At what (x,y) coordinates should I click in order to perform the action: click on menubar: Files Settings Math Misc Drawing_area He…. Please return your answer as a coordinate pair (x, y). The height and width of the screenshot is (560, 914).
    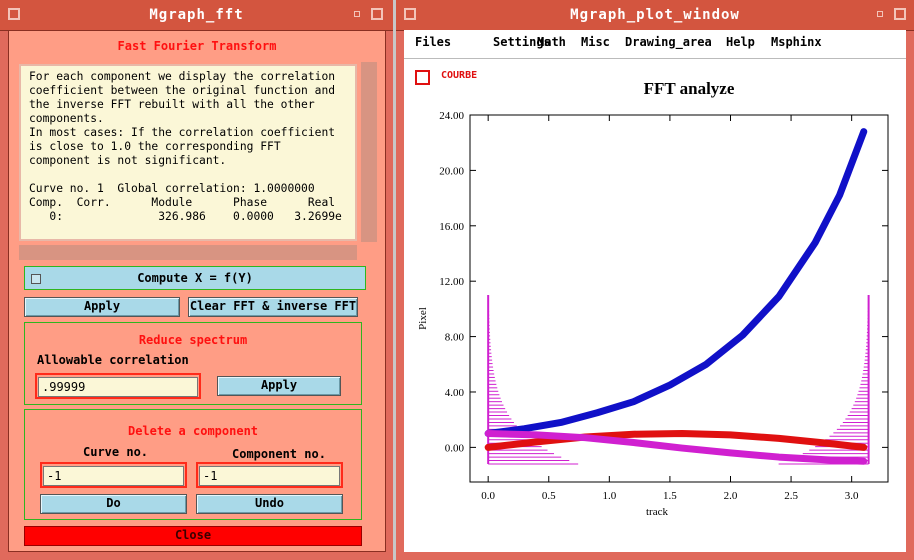
    Looking at the image, I should click on (655, 44).